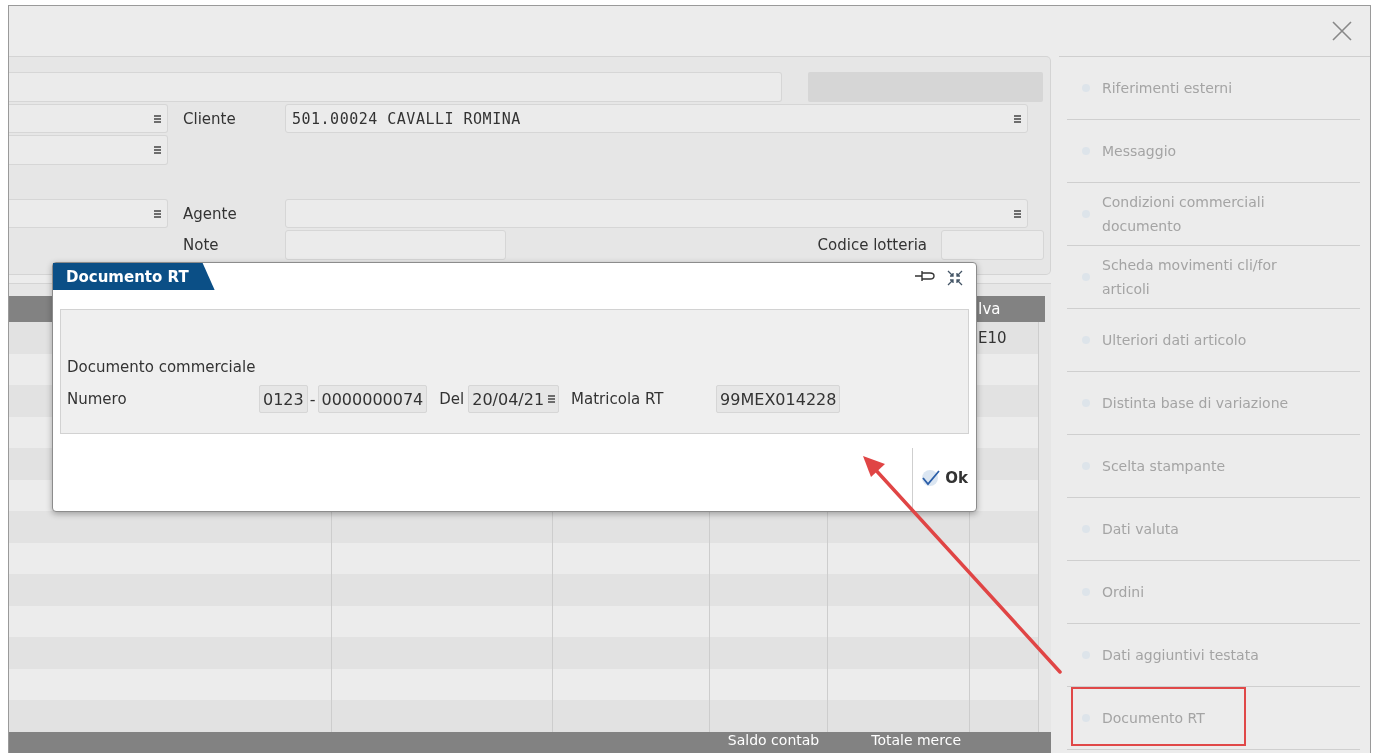 This screenshot has width=1377, height=753. What do you see at coordinates (931, 478) in the screenshot?
I see `check-icon` at bounding box center [931, 478].